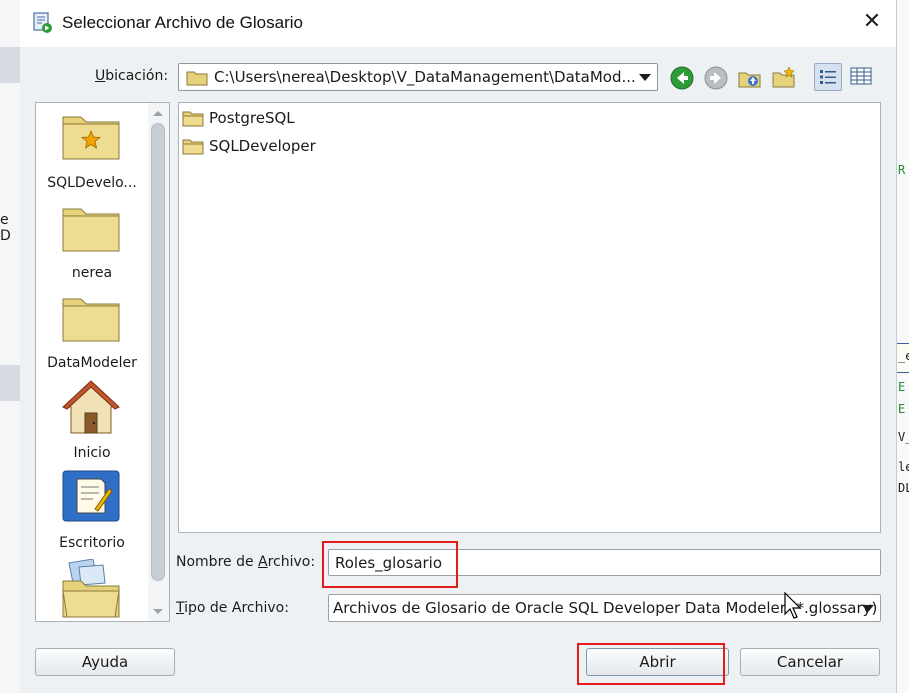  I want to click on place-nerea: nerea, so click(92, 245).